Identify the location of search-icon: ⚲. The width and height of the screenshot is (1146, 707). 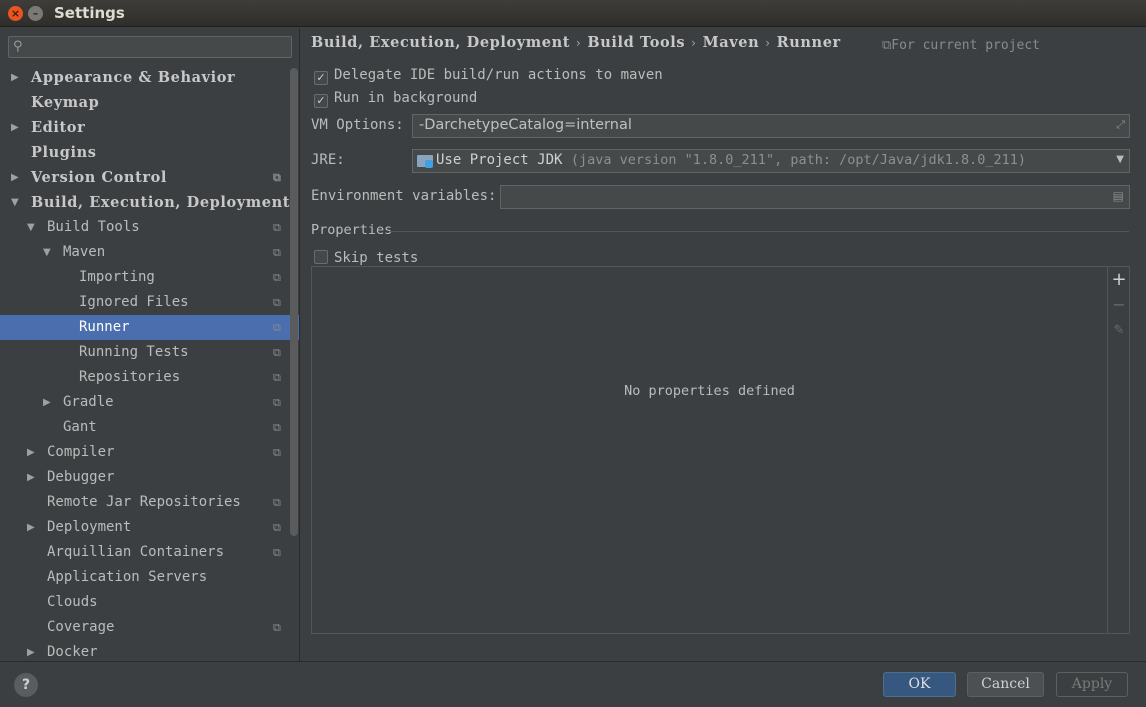
(18, 46).